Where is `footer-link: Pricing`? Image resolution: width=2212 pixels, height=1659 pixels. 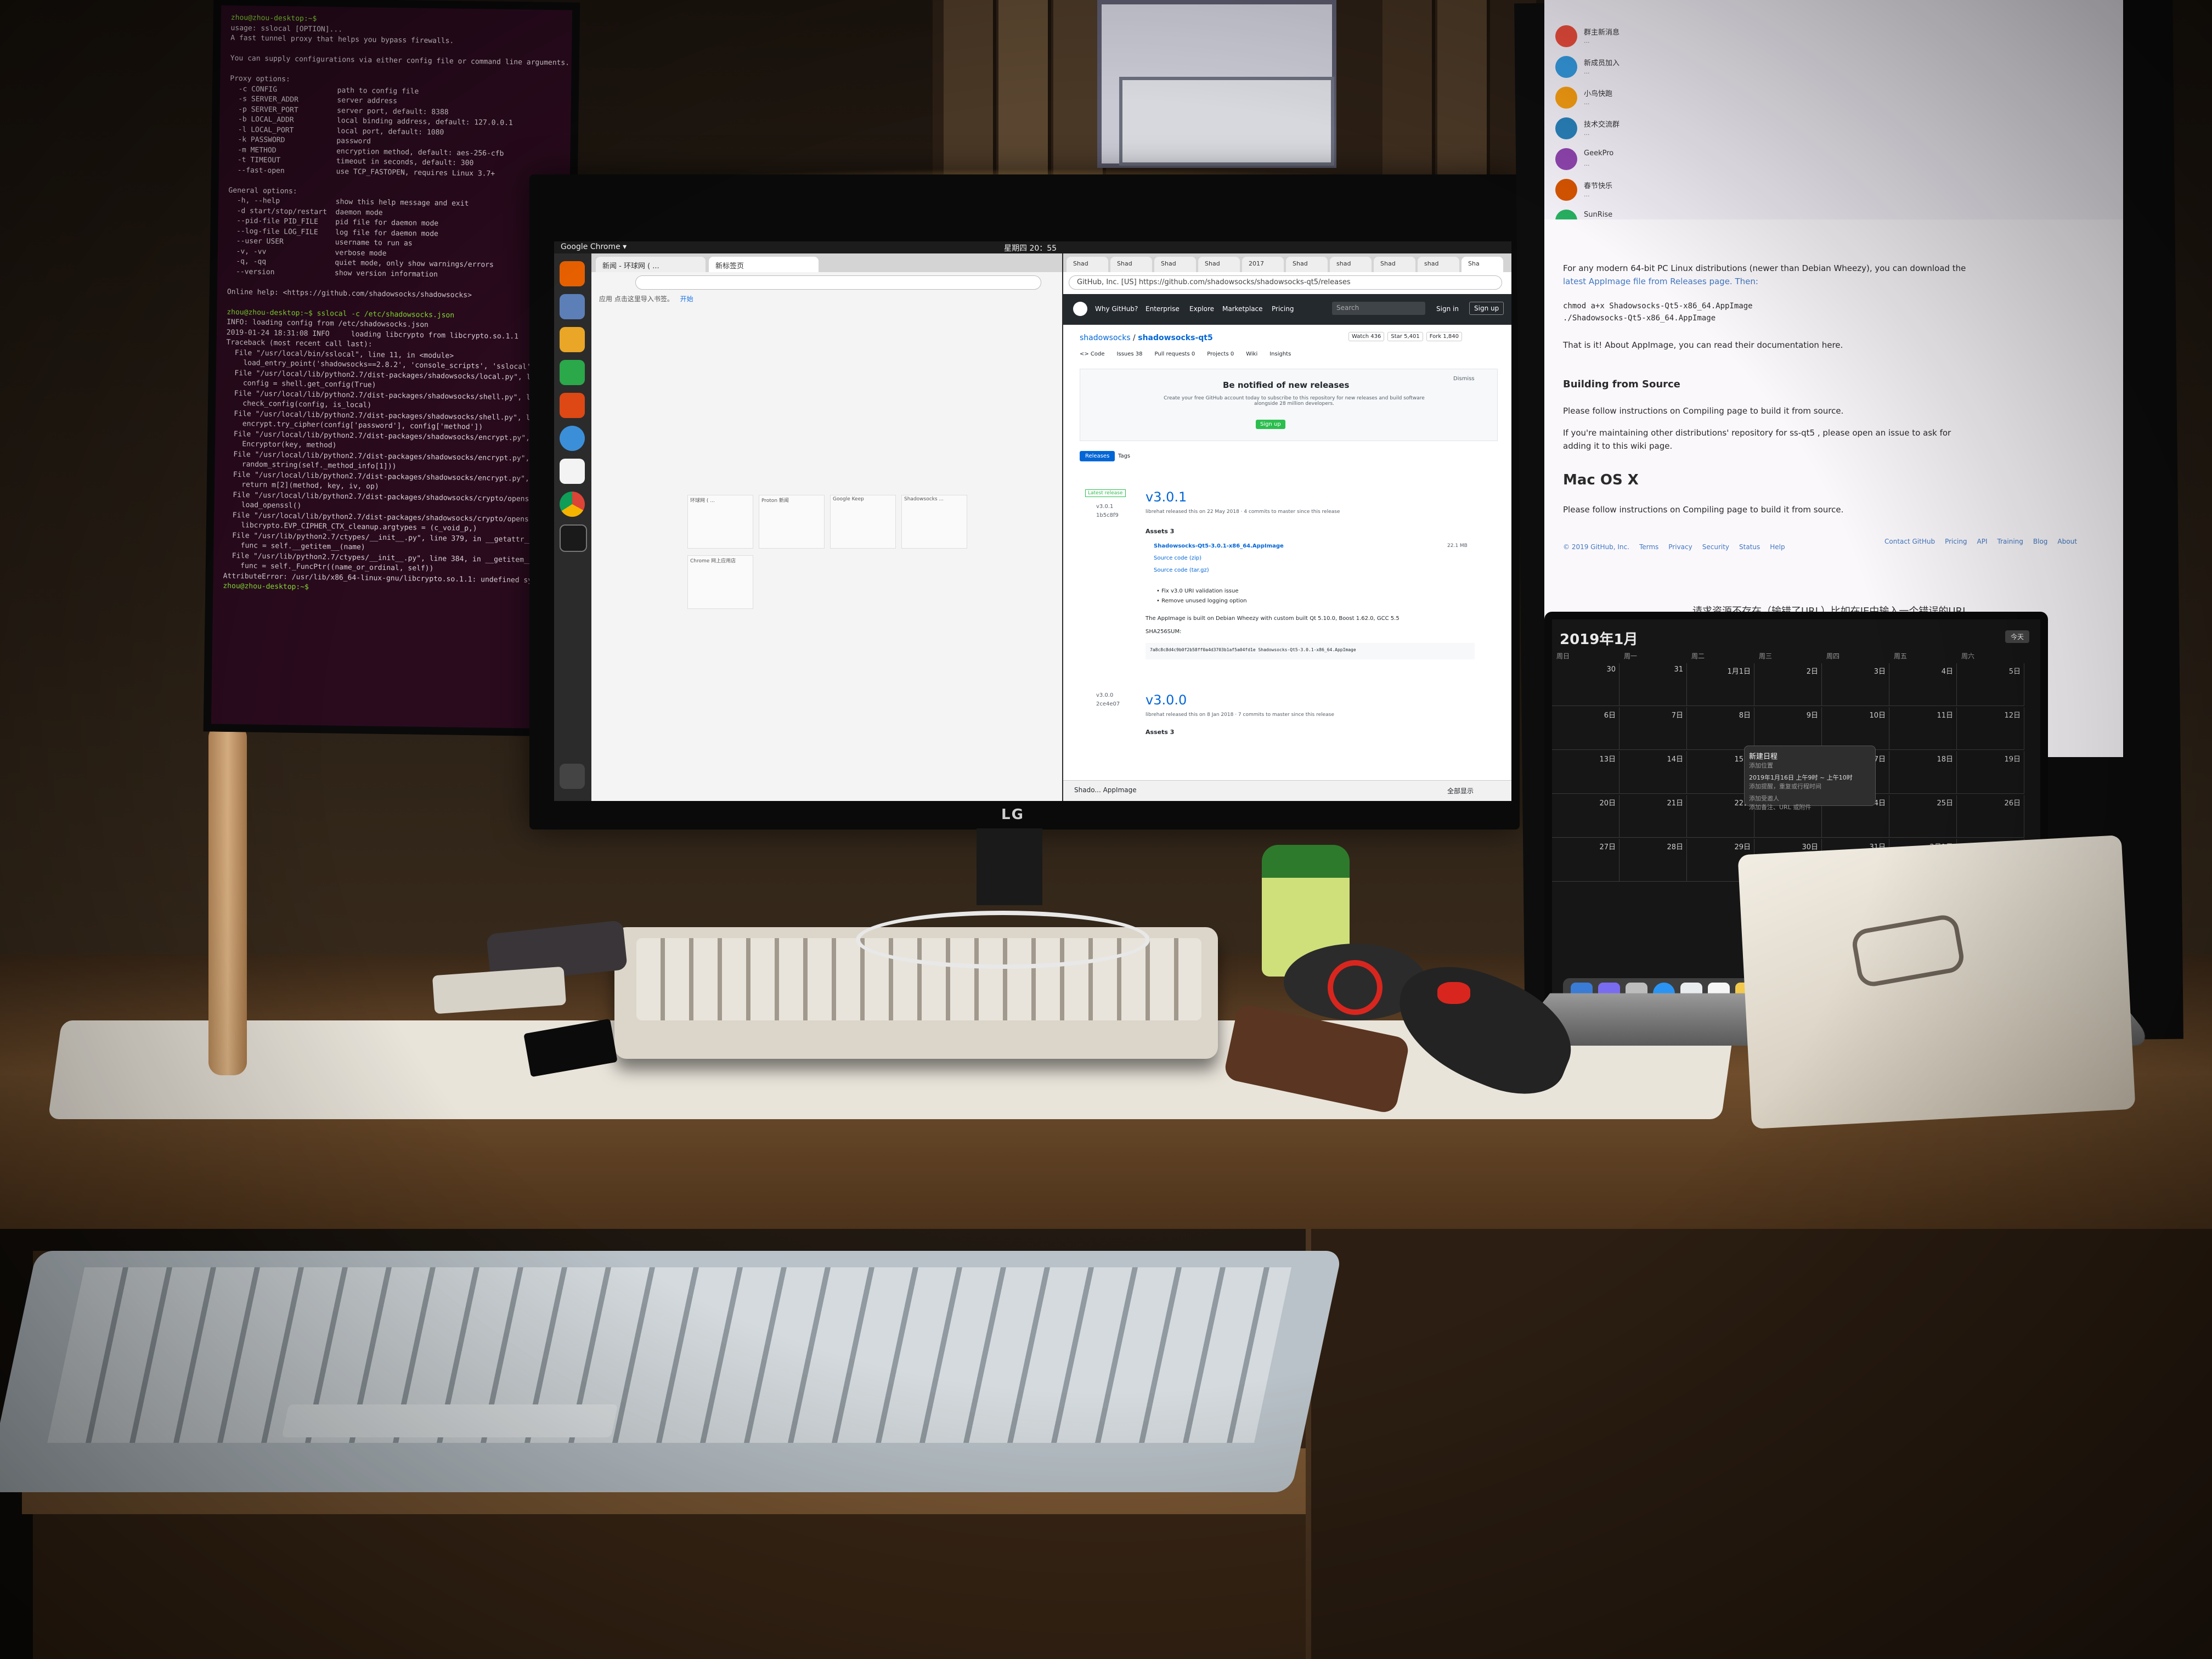
footer-link: Pricing is located at coordinates (1956, 541).